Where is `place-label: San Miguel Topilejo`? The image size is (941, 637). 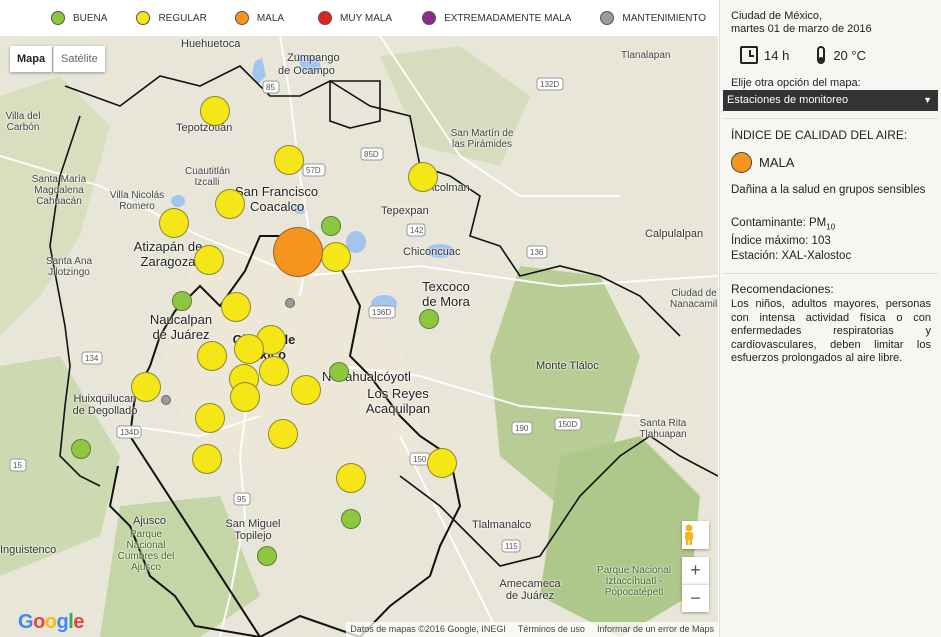 place-label: San Miguel Topilejo is located at coordinates (253, 530).